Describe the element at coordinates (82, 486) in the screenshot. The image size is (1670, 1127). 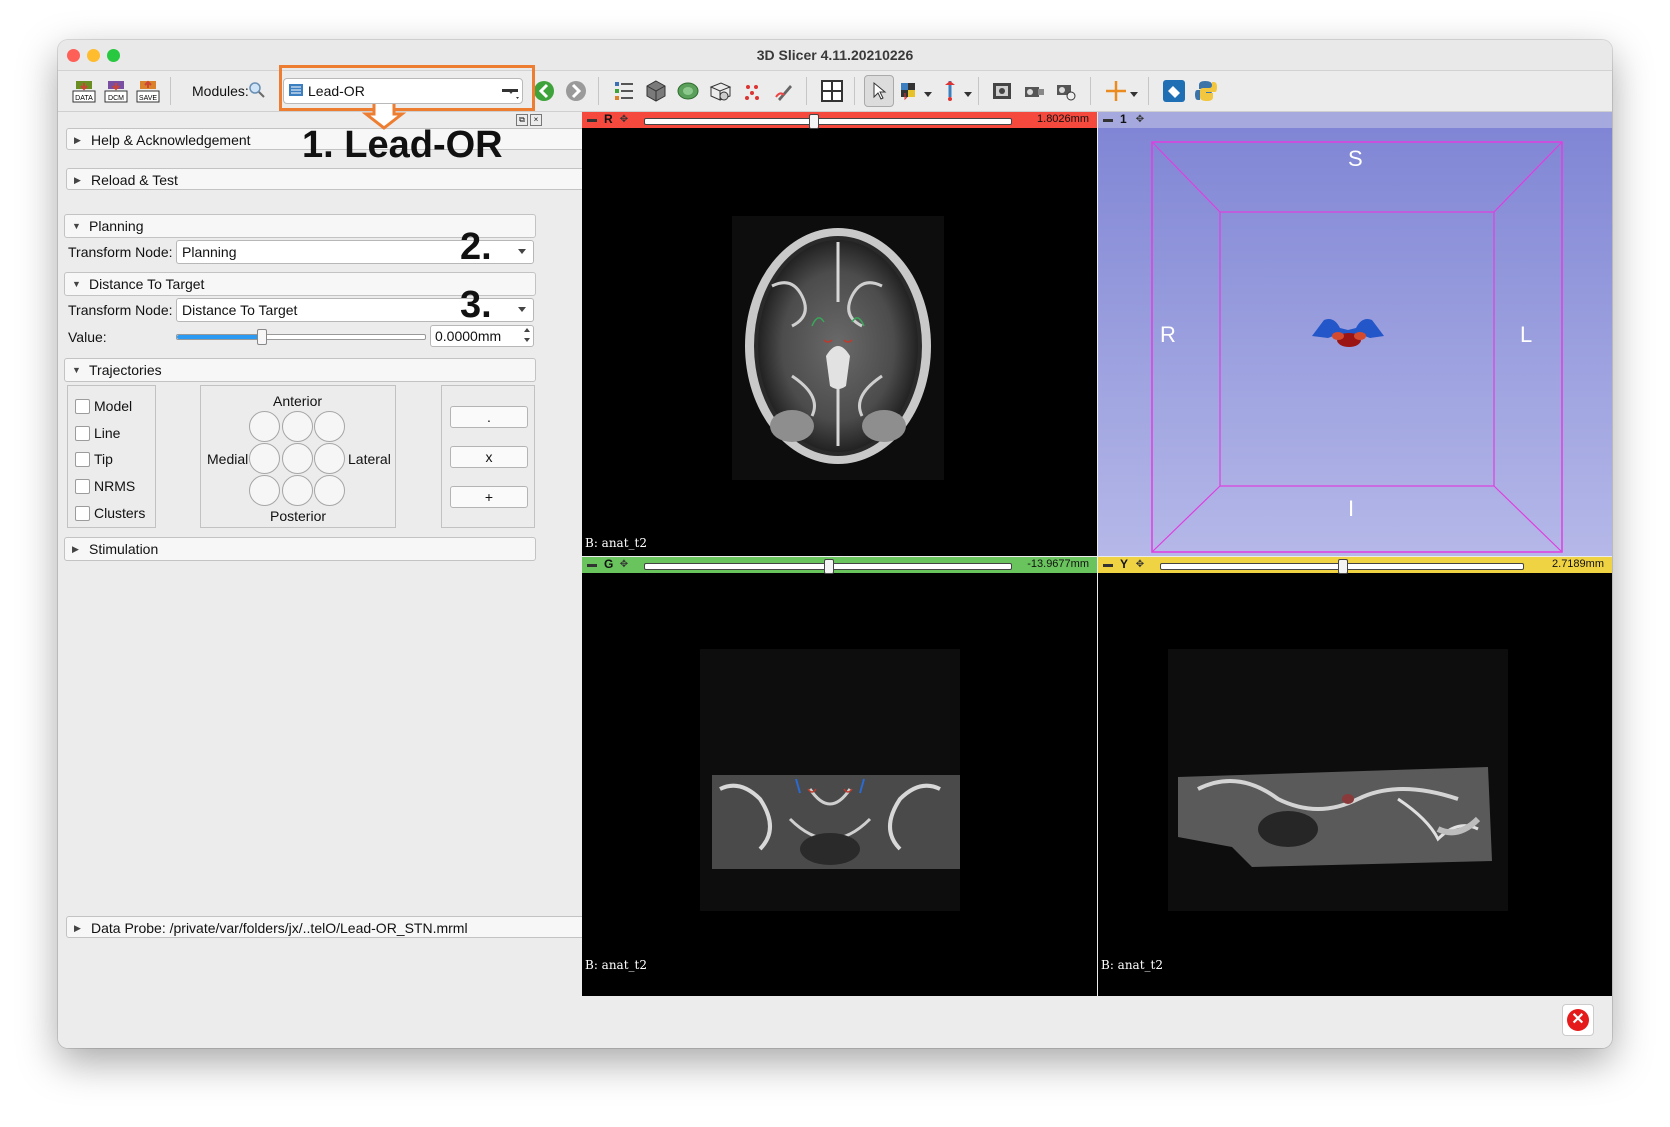
I see `nrms-checkbox` at that location.